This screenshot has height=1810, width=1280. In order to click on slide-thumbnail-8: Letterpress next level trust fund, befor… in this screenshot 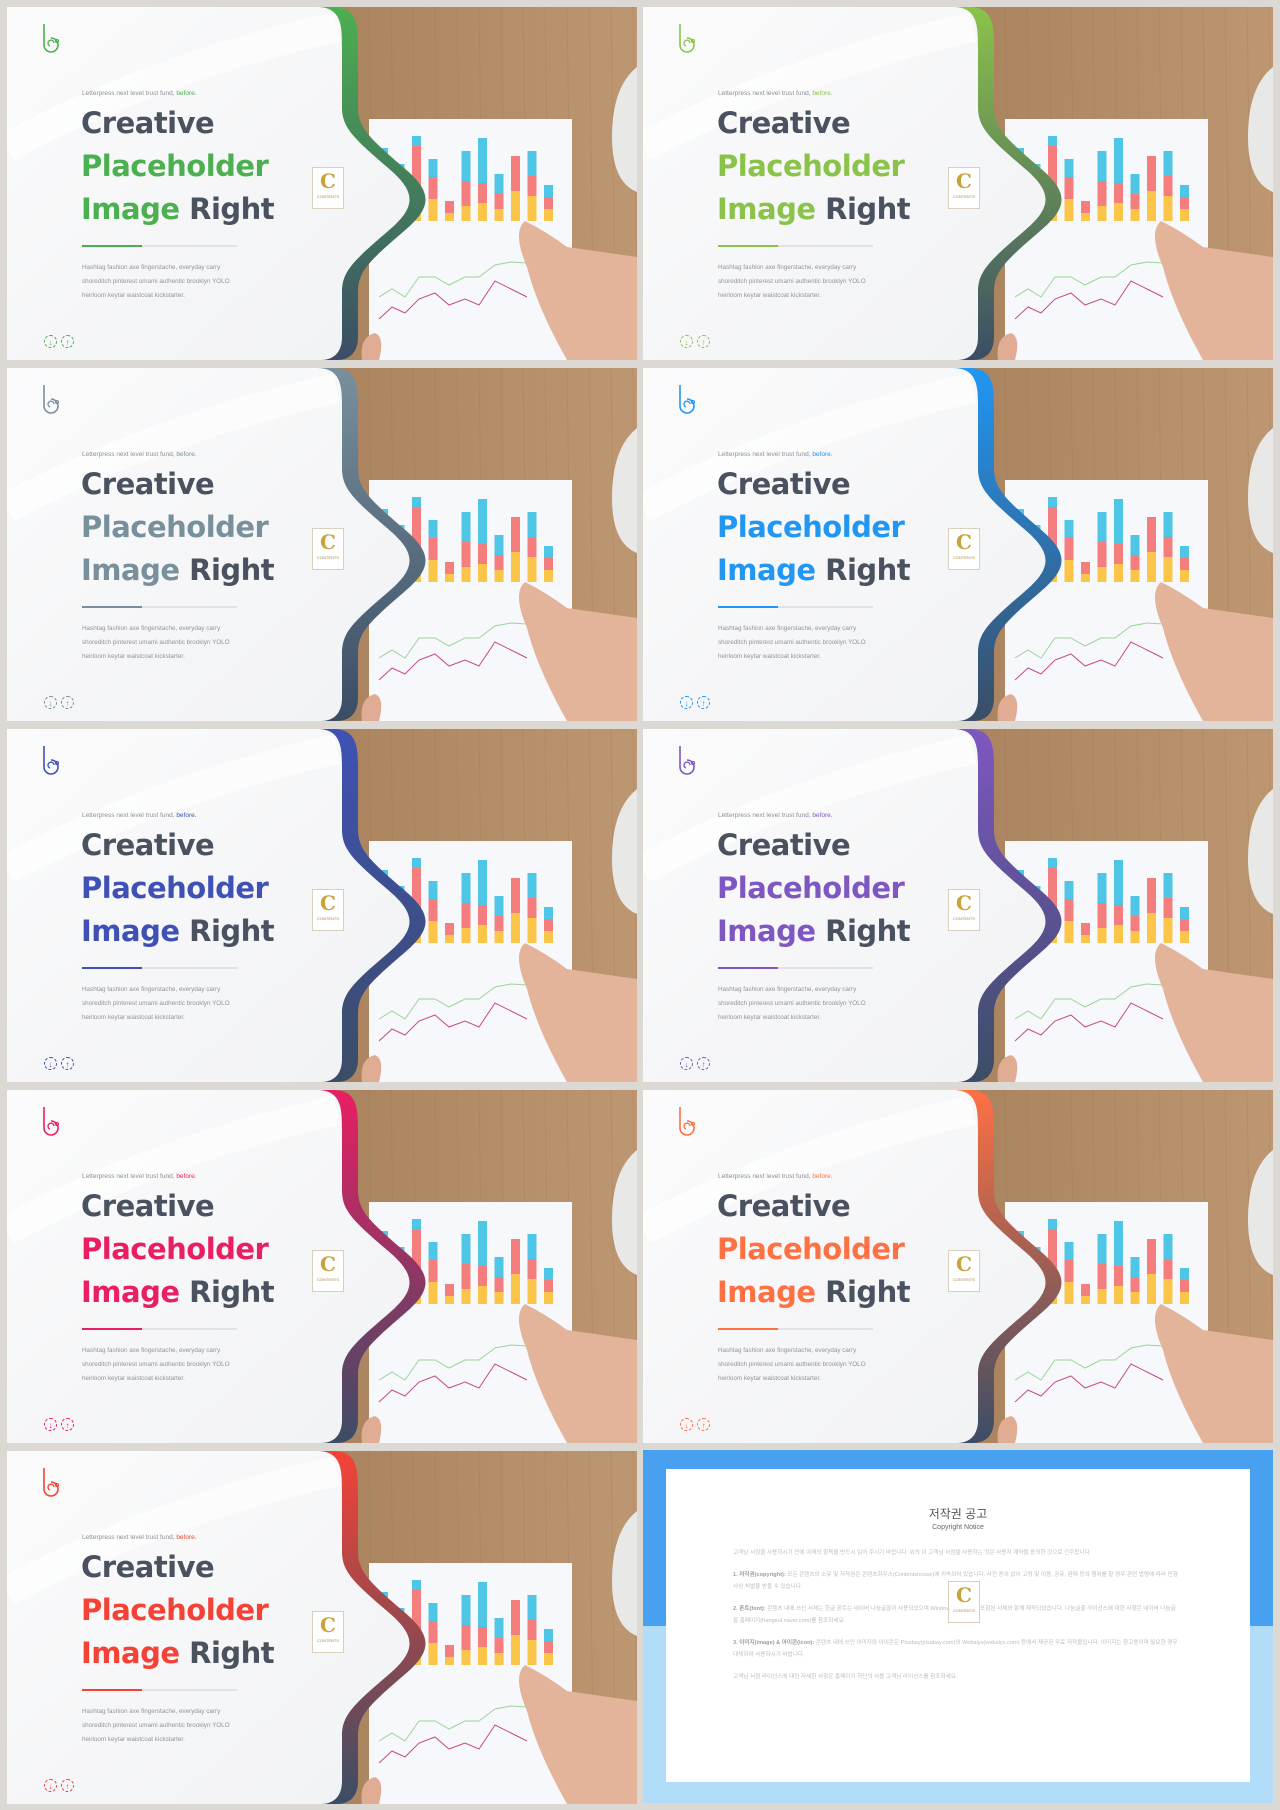, I will do `click(958, 1266)`.